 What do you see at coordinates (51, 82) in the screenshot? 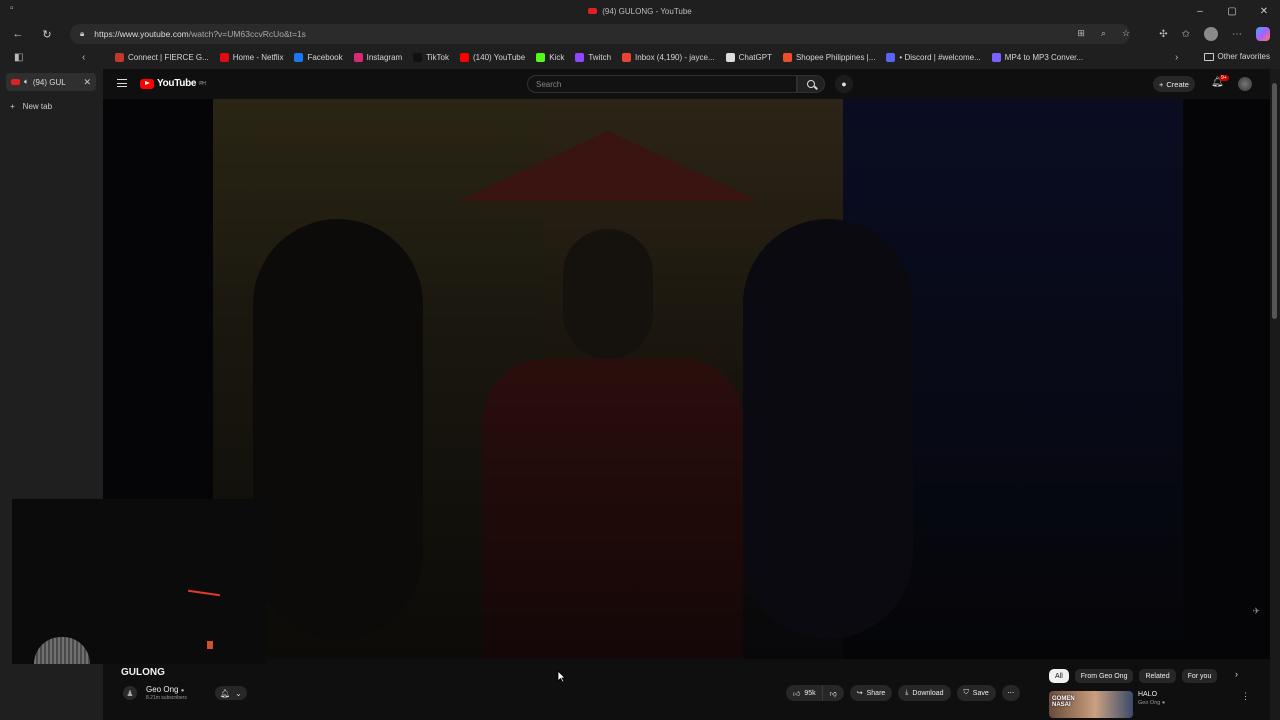
I see `tab-youtube: 🔈︎ (94) GUL ✕` at bounding box center [51, 82].